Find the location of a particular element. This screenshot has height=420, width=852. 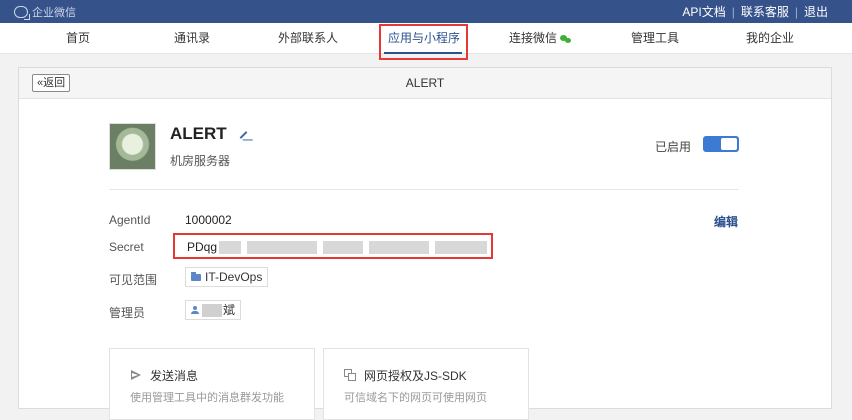

edit-link: 编辑 is located at coordinates (726, 221).